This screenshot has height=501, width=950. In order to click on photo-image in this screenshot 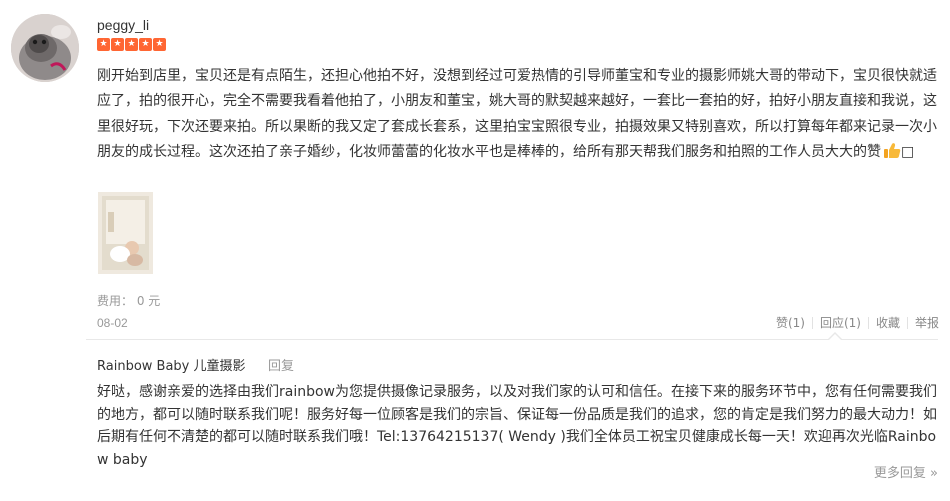, I will do `click(125, 233)`.